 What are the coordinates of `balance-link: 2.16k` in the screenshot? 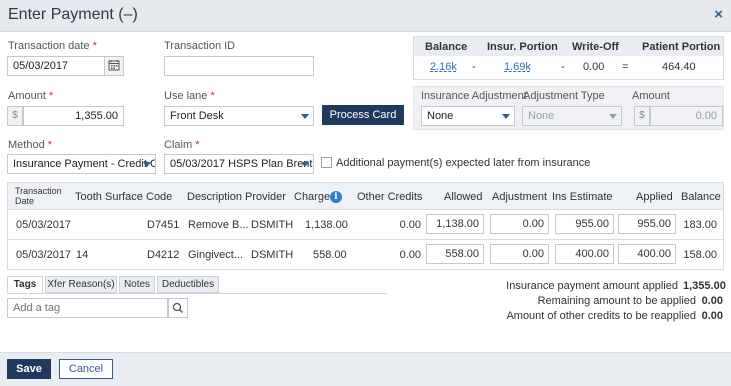 It's located at (443, 67).